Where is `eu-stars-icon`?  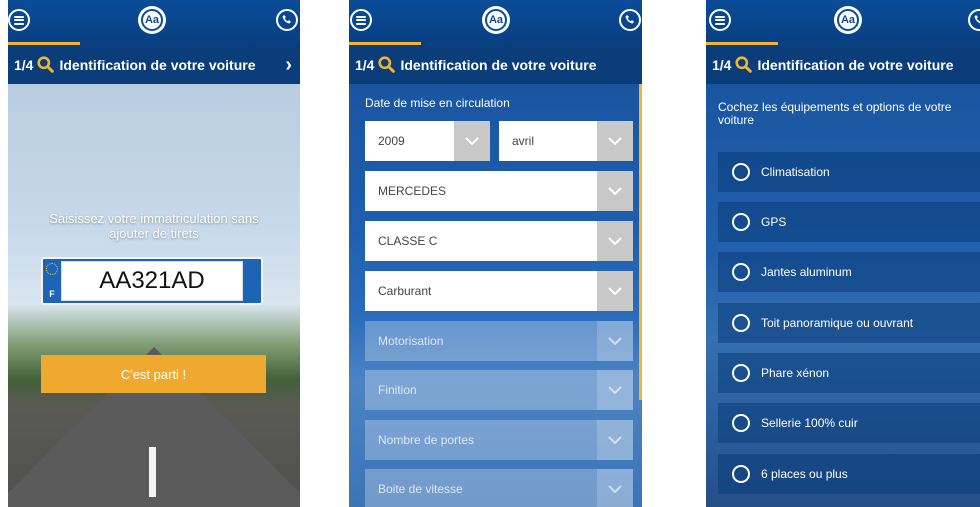 eu-stars-icon is located at coordinates (52, 269).